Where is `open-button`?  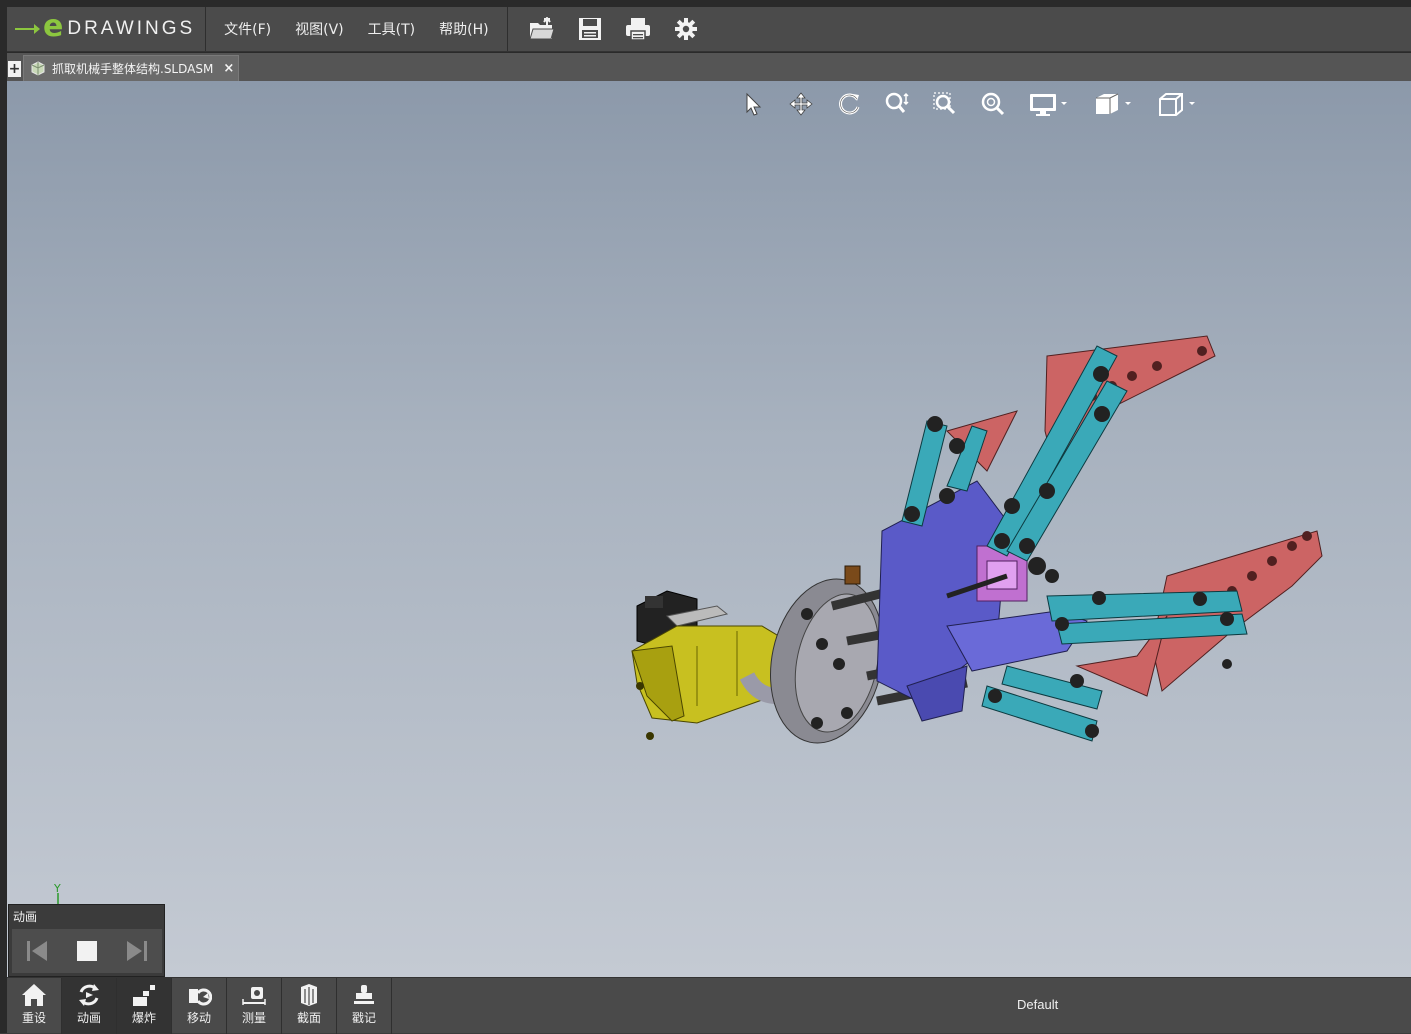 open-button is located at coordinates (542, 29).